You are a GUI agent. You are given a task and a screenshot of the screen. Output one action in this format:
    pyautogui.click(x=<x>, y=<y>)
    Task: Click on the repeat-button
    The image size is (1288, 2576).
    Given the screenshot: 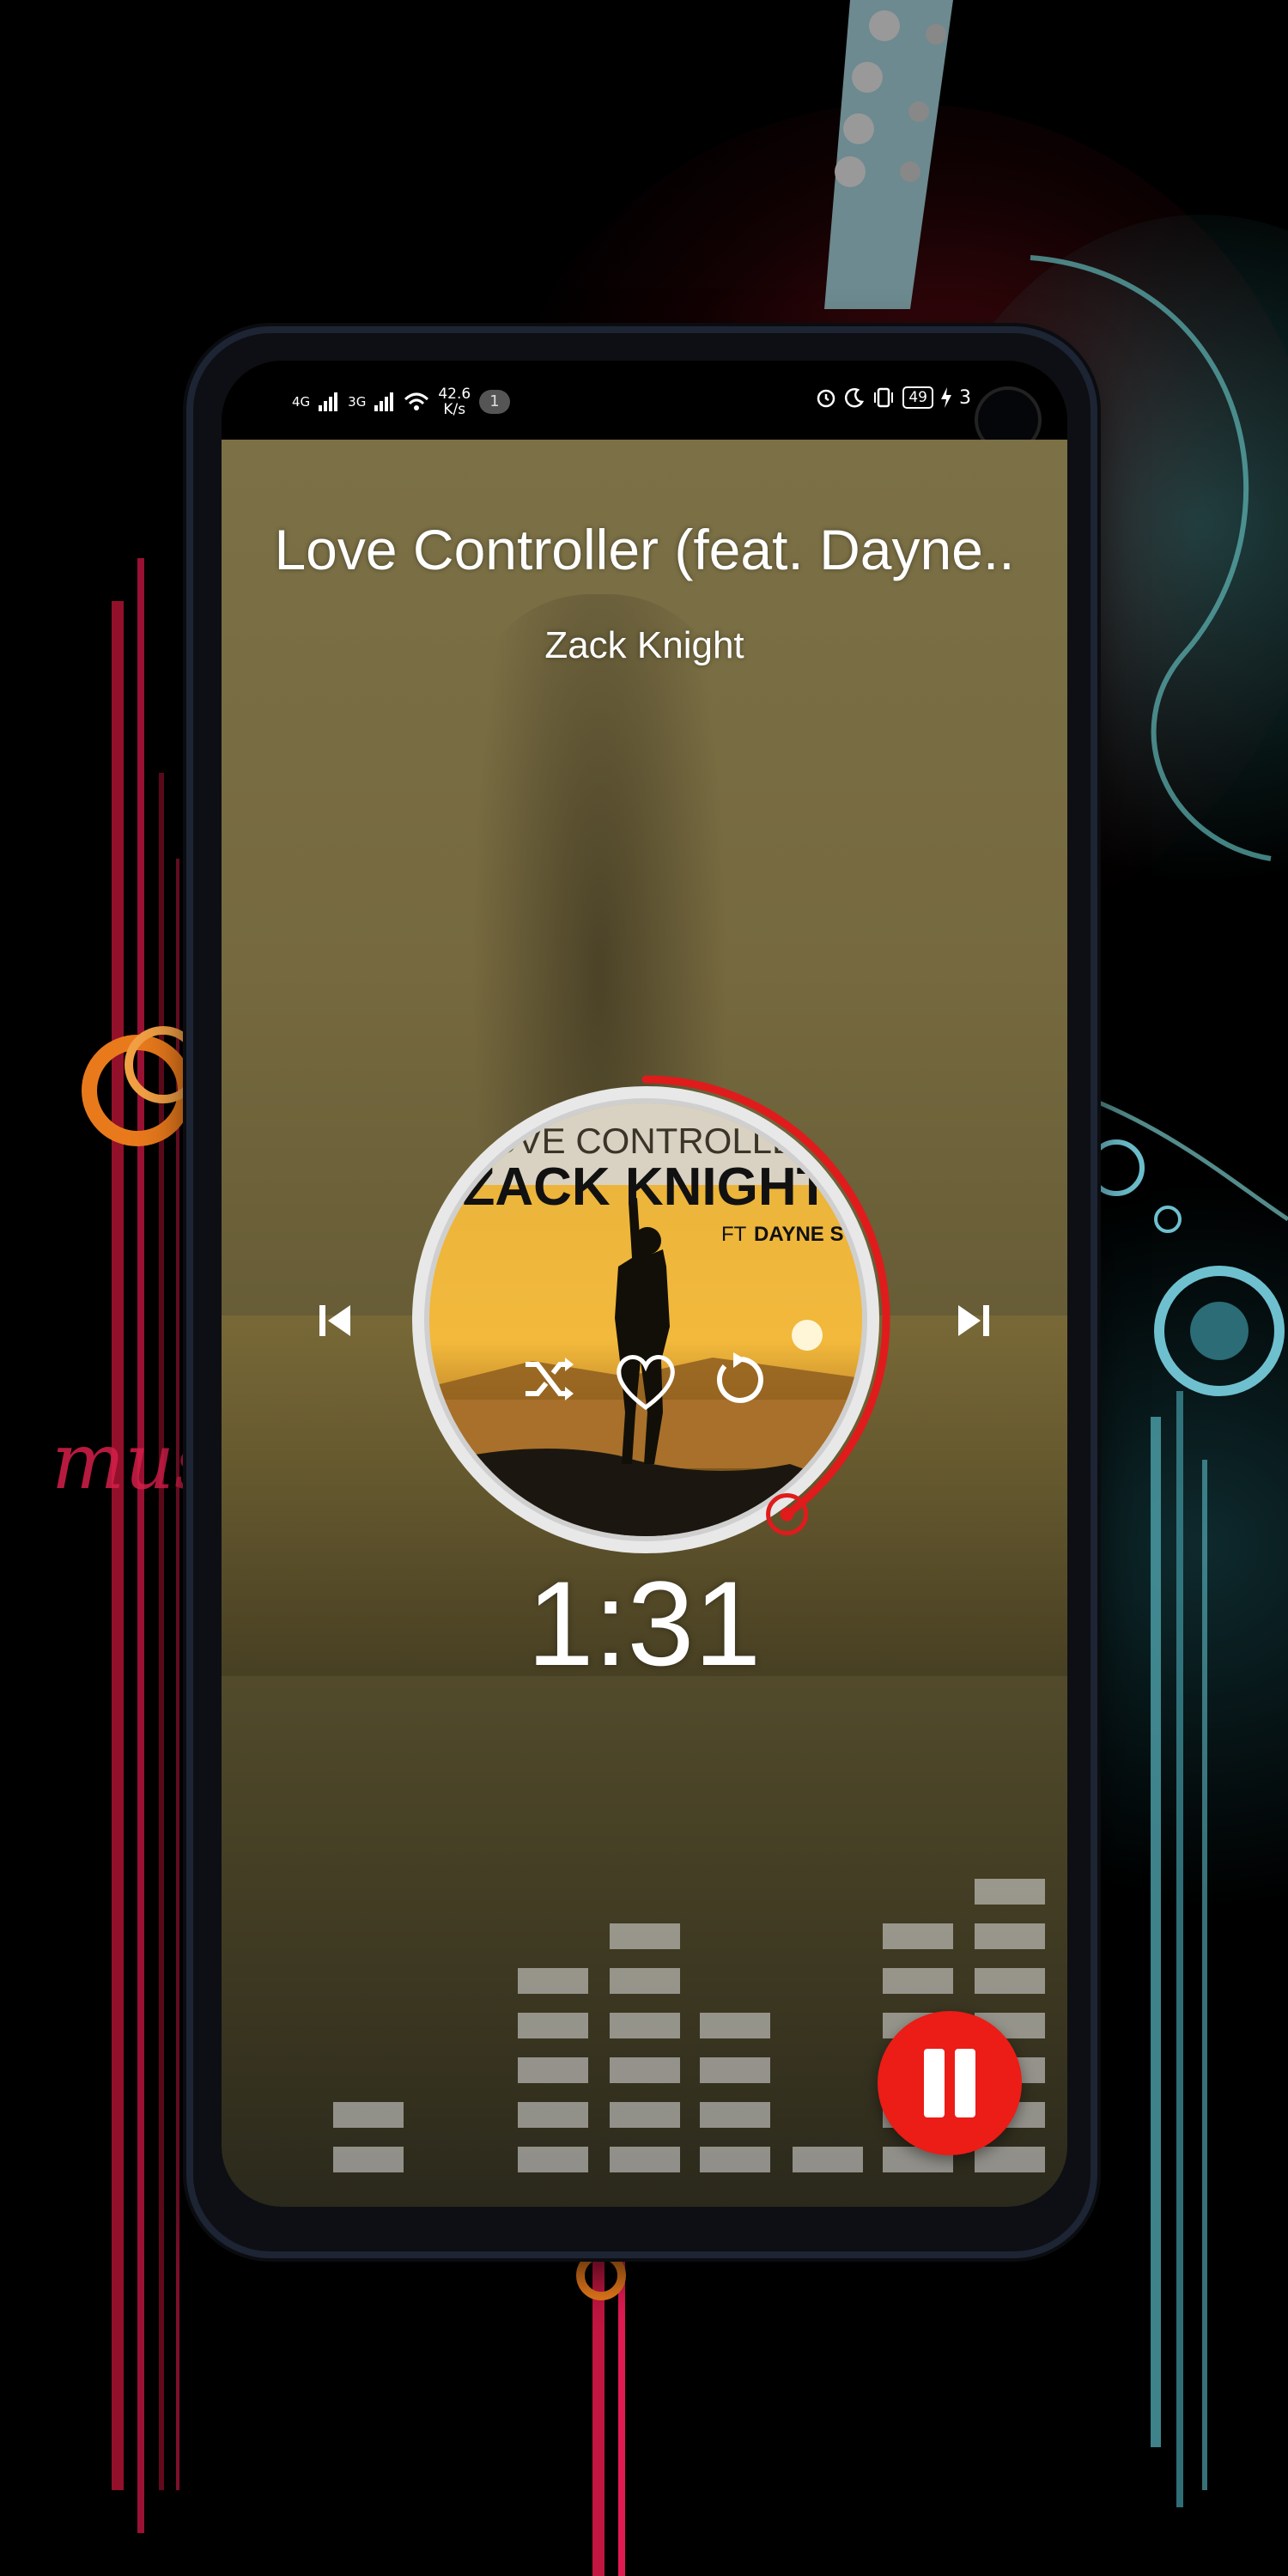 What is the action you would take?
    pyautogui.click(x=738, y=1378)
    